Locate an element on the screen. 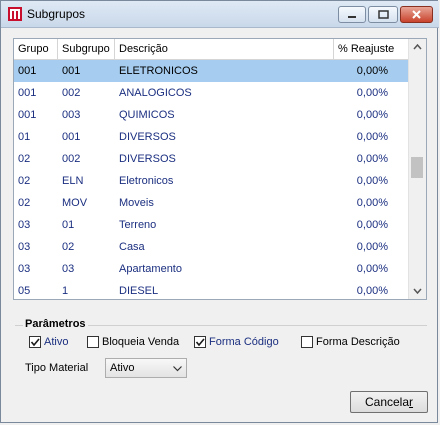  window-title: Subgrupos is located at coordinates (56, 14).